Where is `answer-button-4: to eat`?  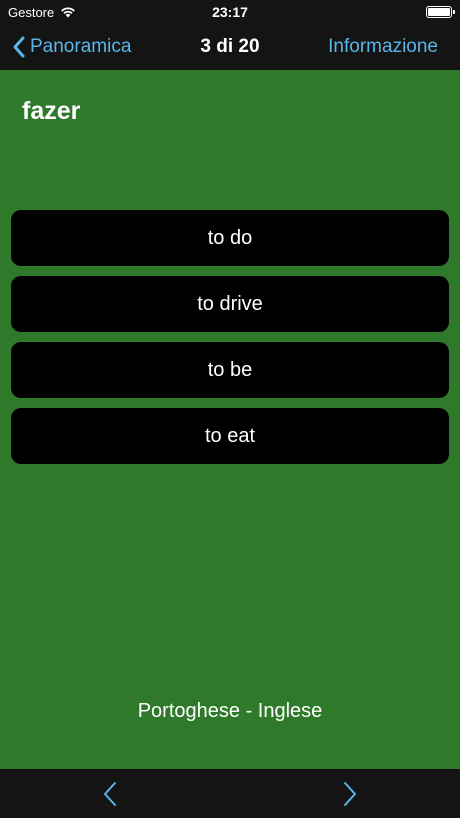
answer-button-4: to eat is located at coordinates (230, 436).